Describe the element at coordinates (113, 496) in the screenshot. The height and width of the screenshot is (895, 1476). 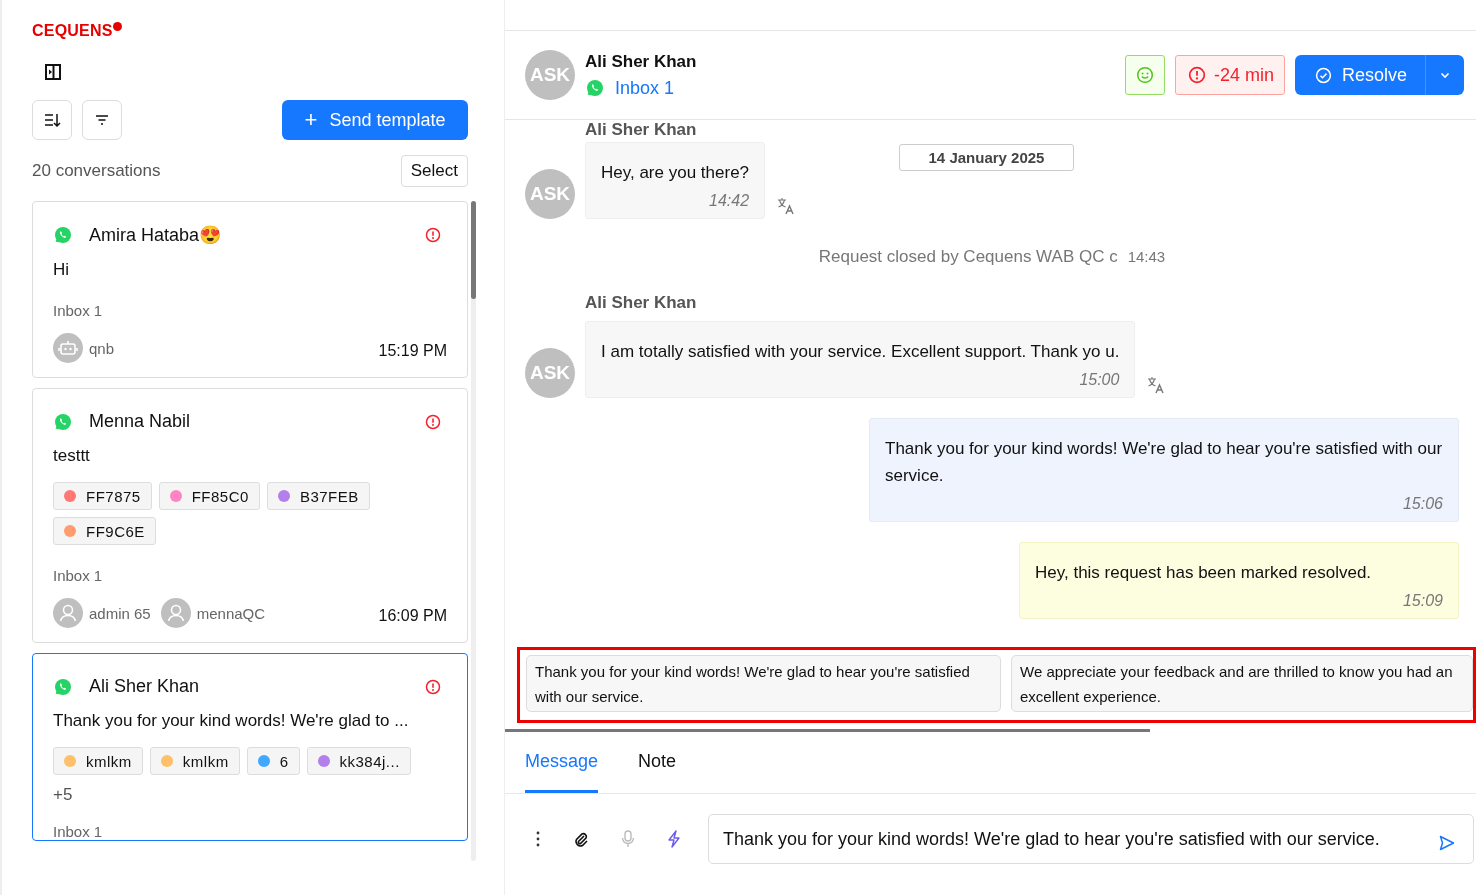
I see `tag-label: FF7875` at that location.